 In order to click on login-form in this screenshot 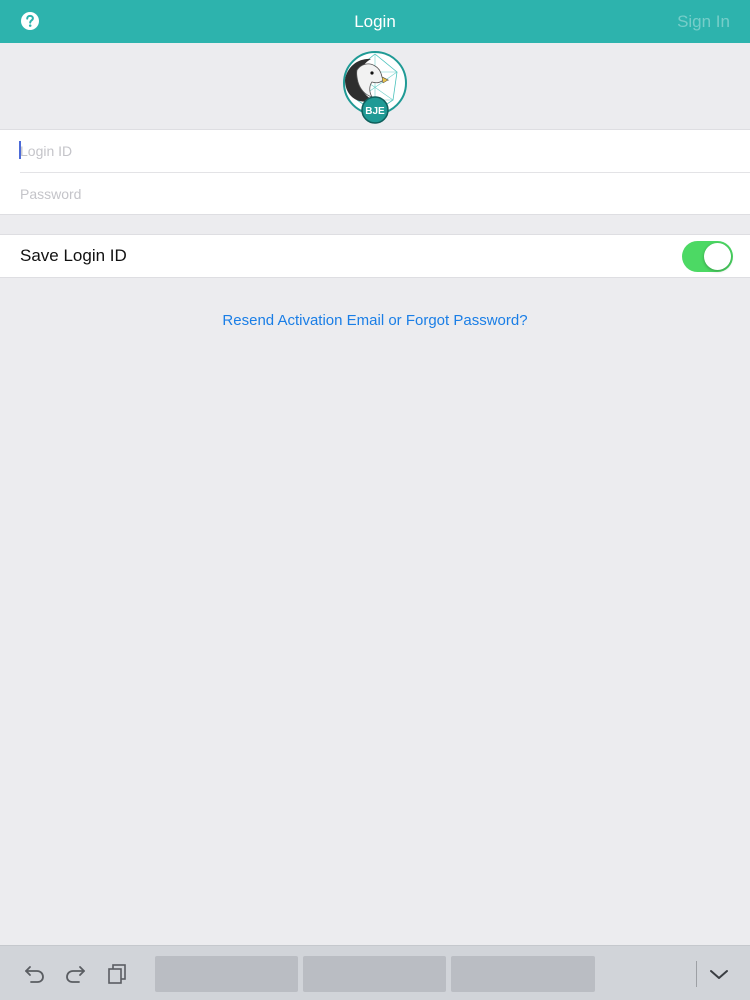, I will do `click(375, 172)`.